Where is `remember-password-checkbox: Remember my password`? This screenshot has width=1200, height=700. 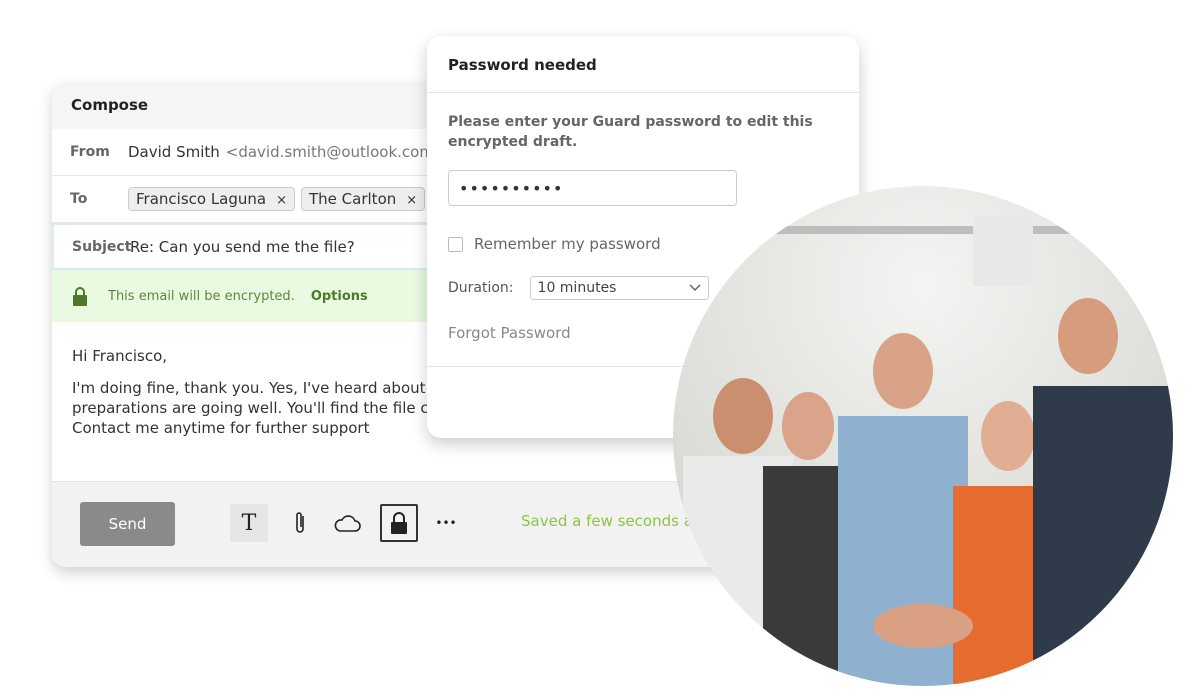
remember-password-checkbox: Remember my password is located at coordinates (554, 244).